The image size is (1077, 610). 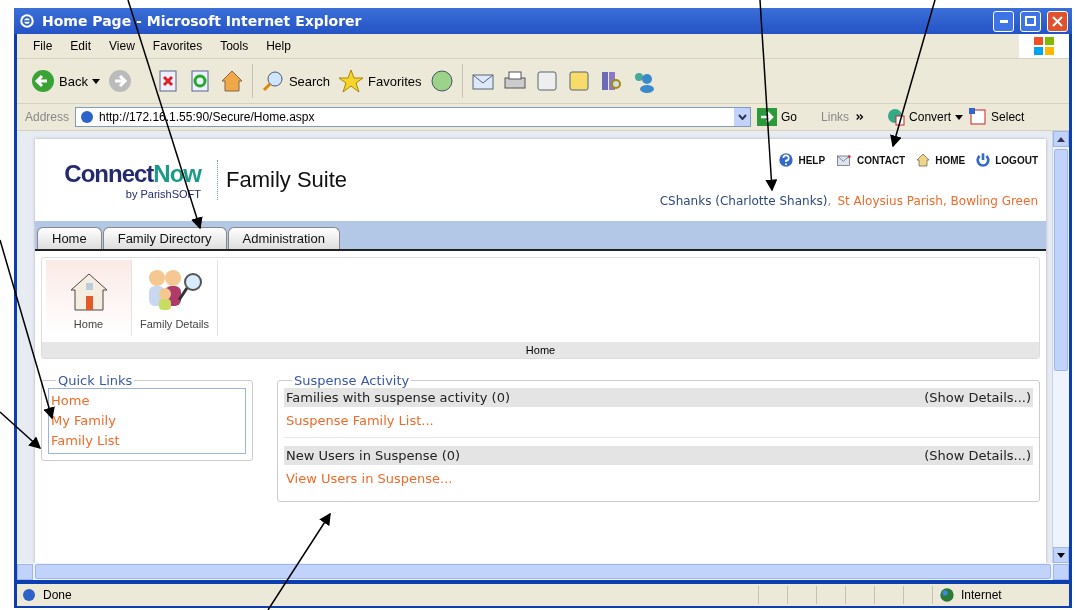 I want to click on help-icon, so click(x=786, y=160).